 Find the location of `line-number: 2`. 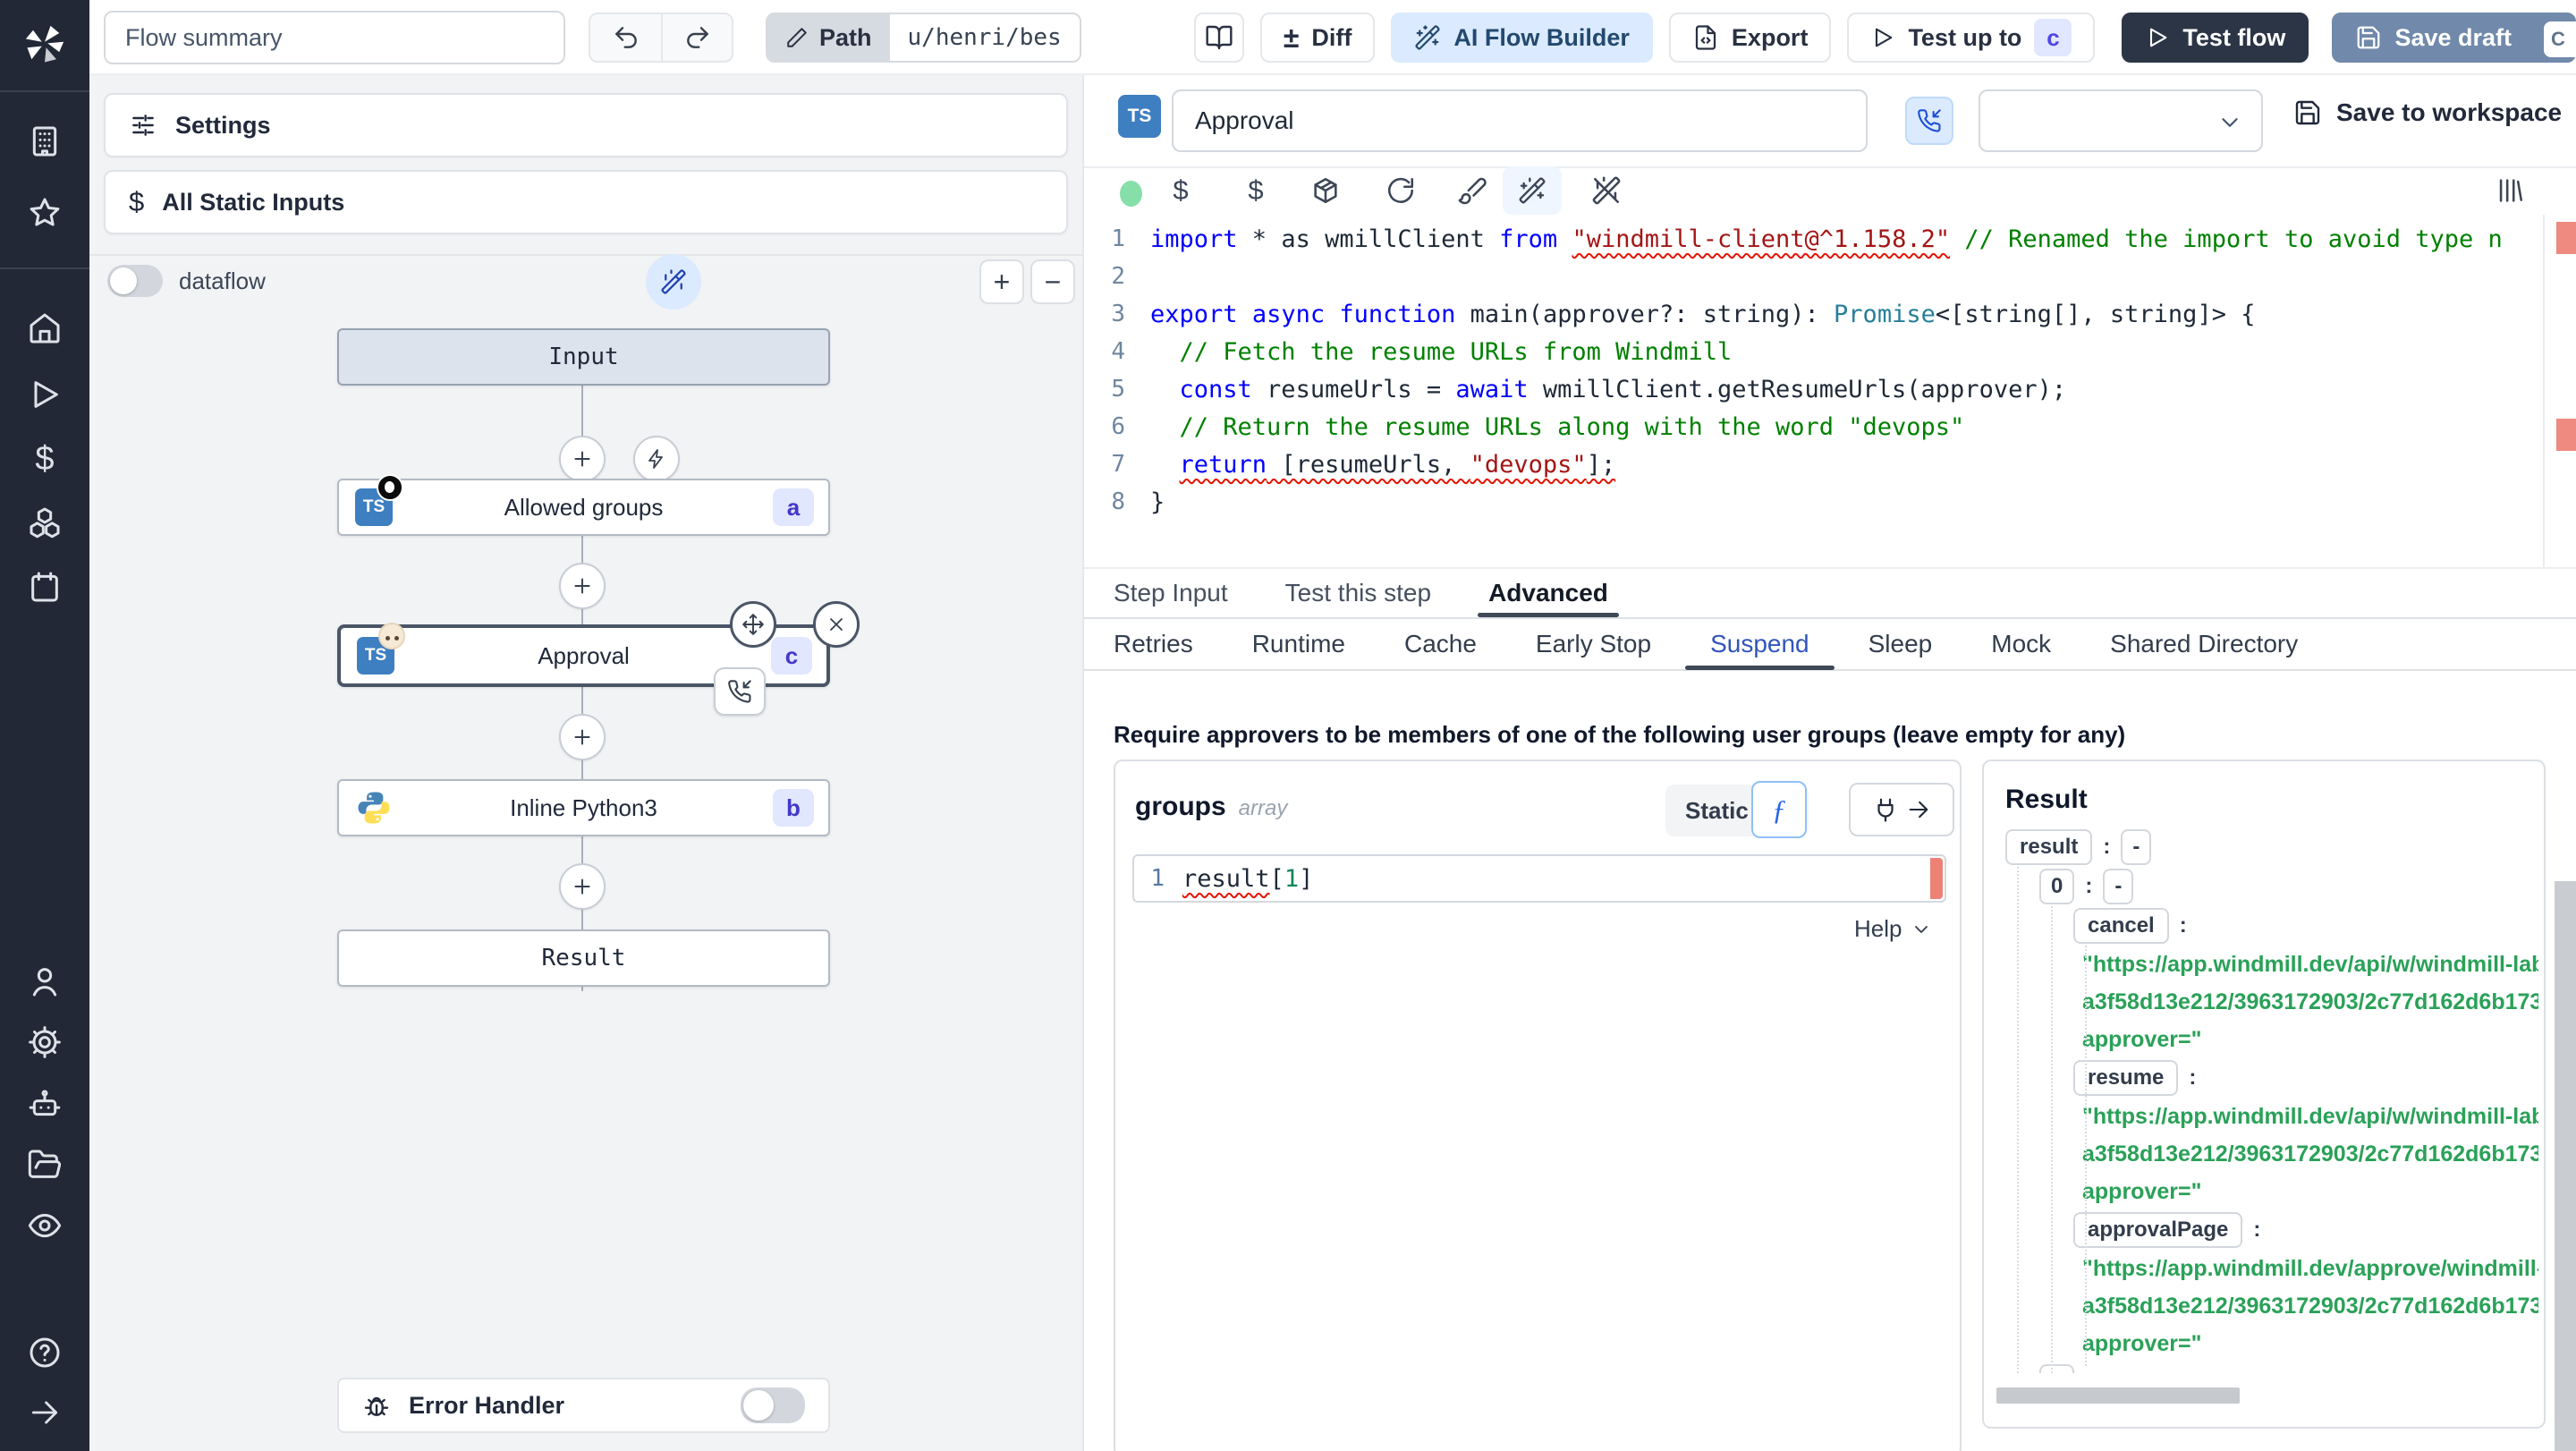

line-number: 2 is located at coordinates (1118, 276).